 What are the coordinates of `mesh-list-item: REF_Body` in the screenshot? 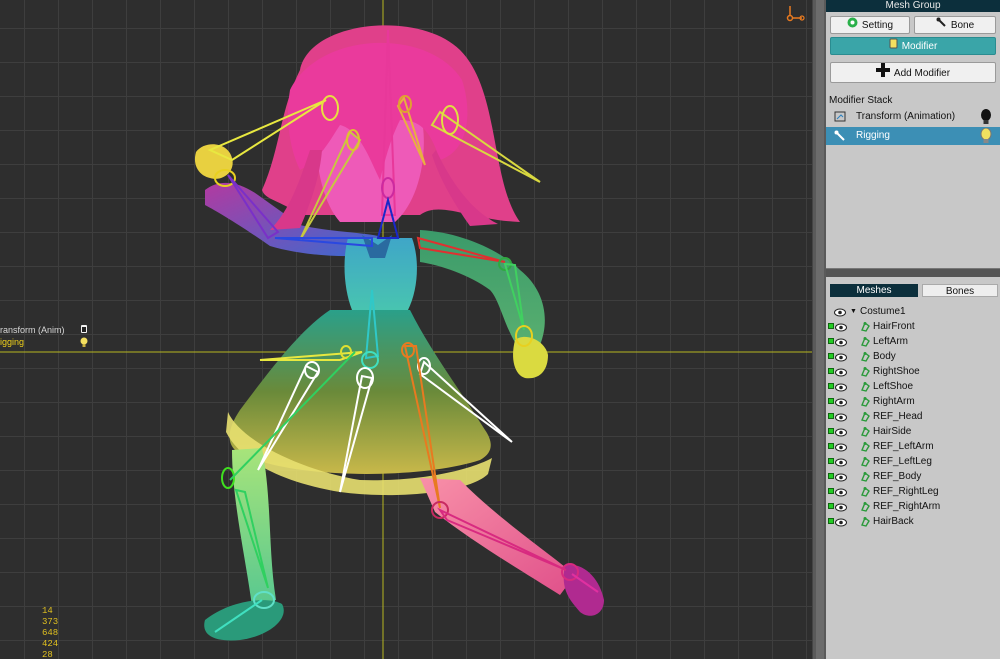 It's located at (913, 476).